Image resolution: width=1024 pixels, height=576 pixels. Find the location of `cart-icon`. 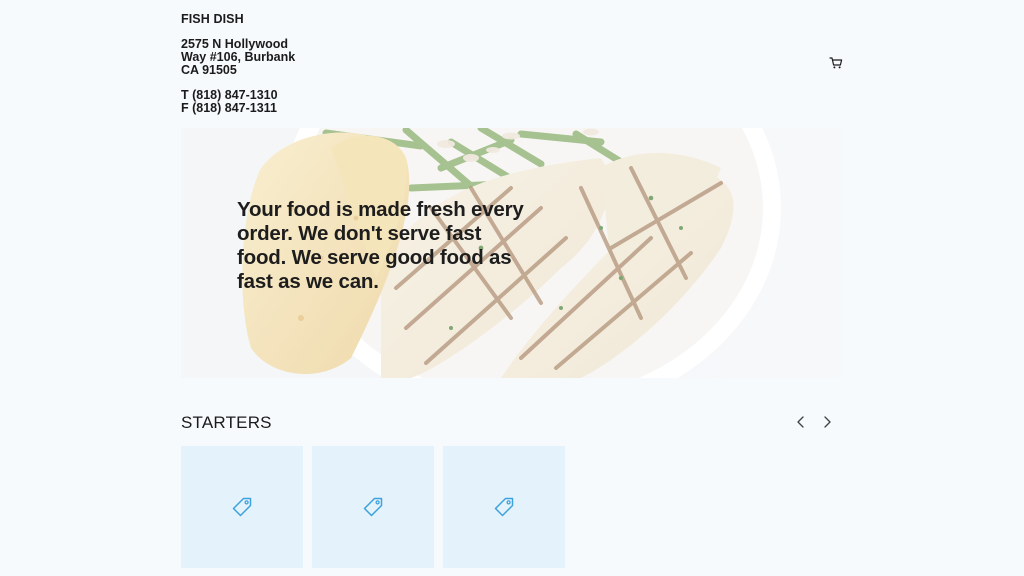

cart-icon is located at coordinates (836, 63).